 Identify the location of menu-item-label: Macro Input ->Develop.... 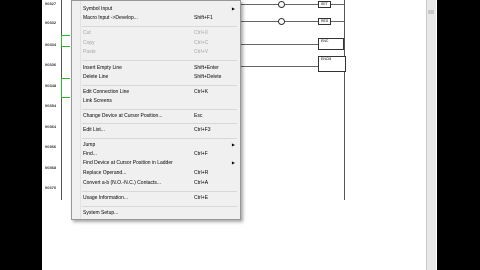
(110, 18).